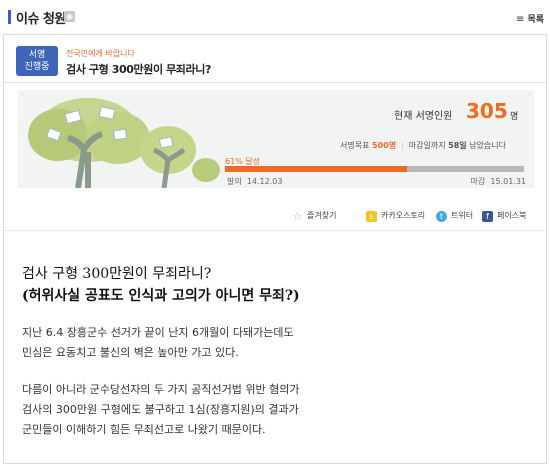  I want to click on list-link: ≡ 목록, so click(530, 18).